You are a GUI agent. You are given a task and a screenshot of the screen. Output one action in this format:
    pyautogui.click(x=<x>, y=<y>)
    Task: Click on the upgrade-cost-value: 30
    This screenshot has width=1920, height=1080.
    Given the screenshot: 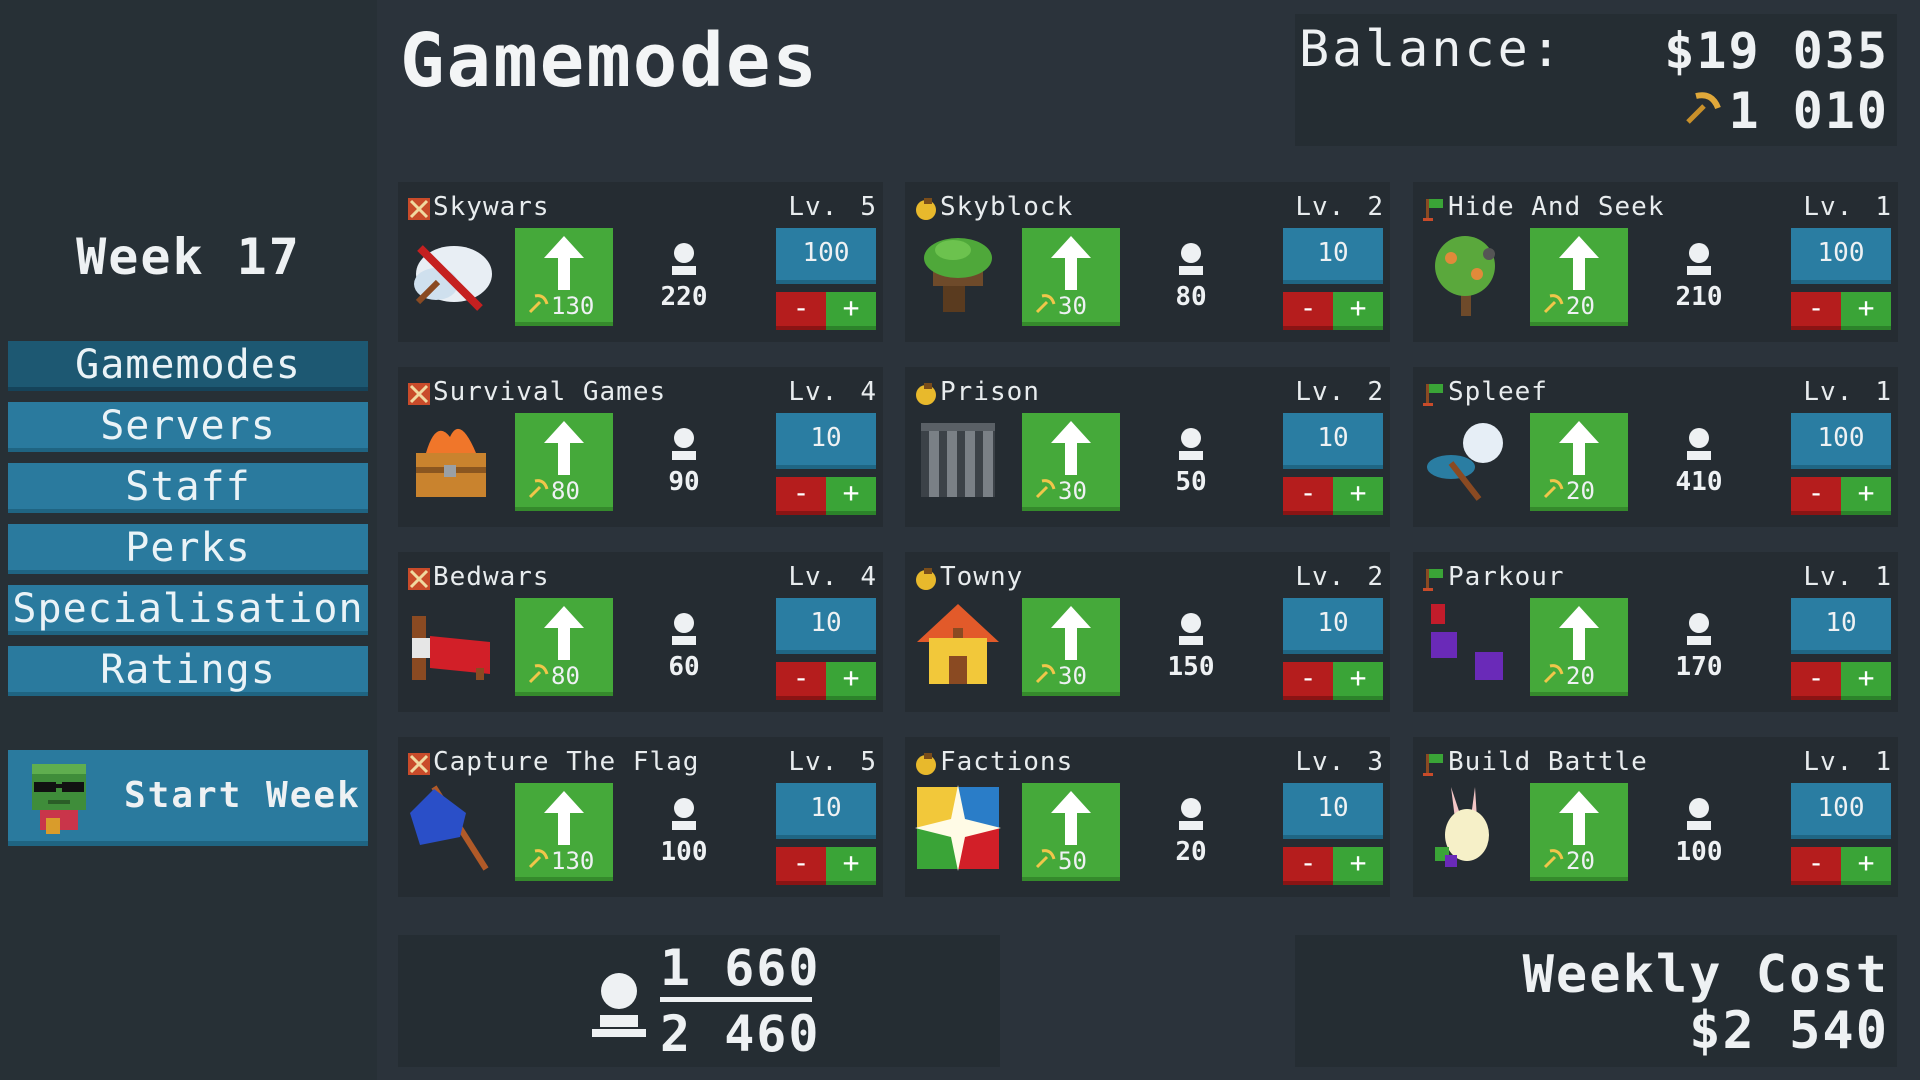 What is the action you would take?
    pyautogui.click(x=1072, y=676)
    